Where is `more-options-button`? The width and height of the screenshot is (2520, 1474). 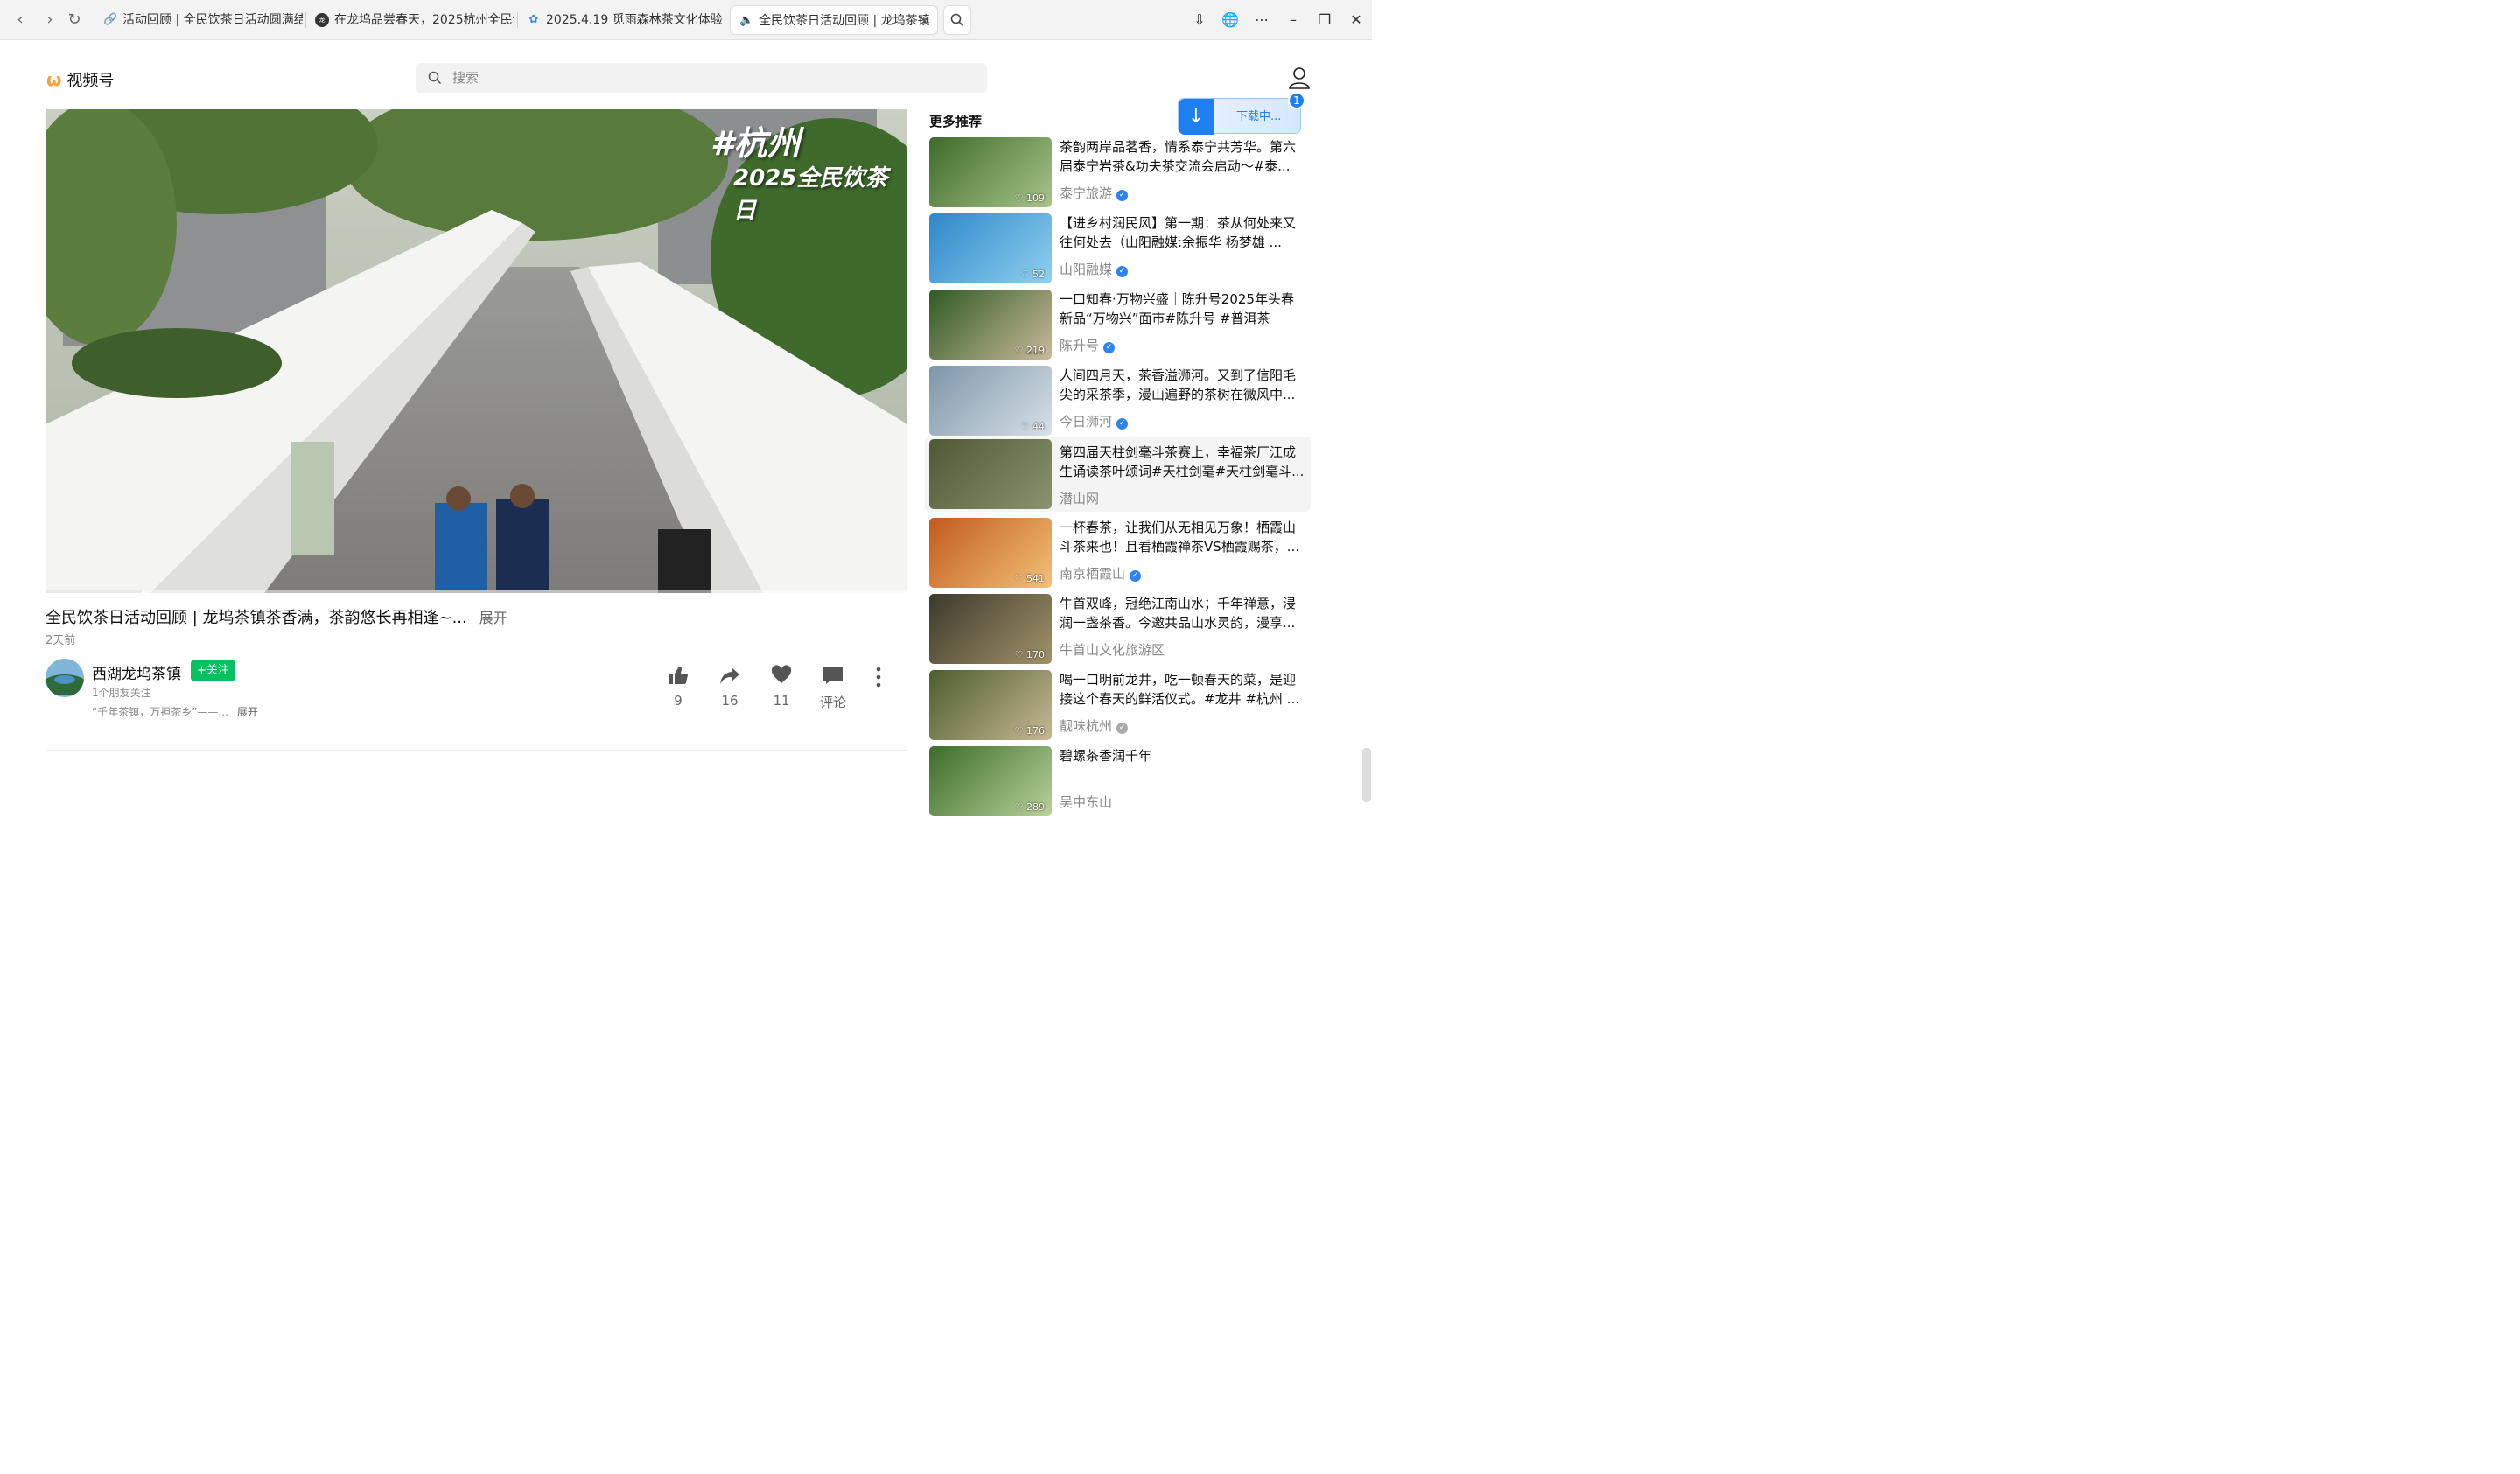 more-options-button is located at coordinates (878, 677).